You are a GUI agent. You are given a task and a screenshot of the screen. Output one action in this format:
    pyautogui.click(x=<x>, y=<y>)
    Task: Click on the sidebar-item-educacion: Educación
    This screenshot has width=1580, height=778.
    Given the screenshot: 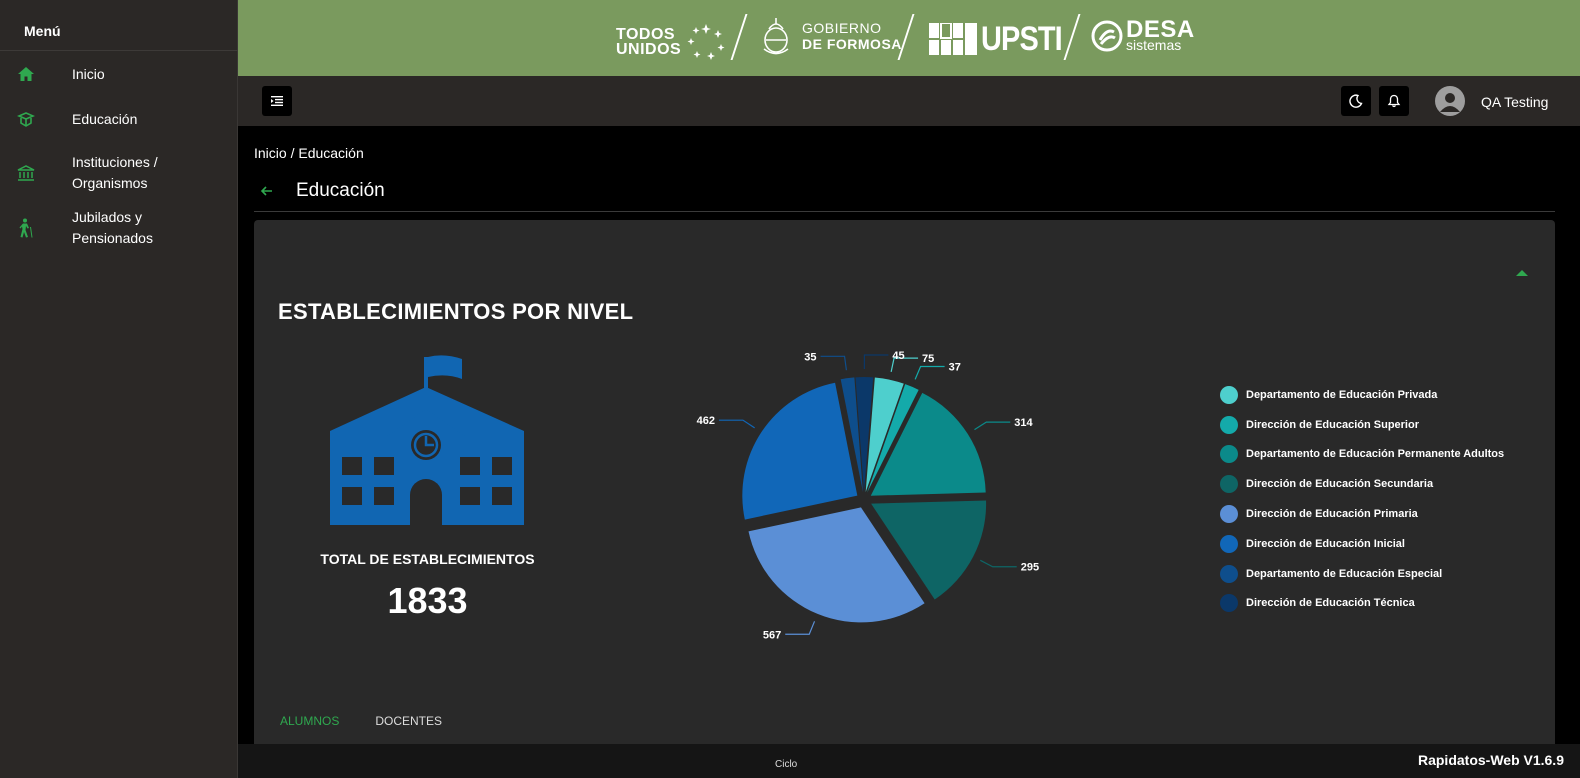 What is the action you would take?
    pyautogui.click(x=119, y=119)
    